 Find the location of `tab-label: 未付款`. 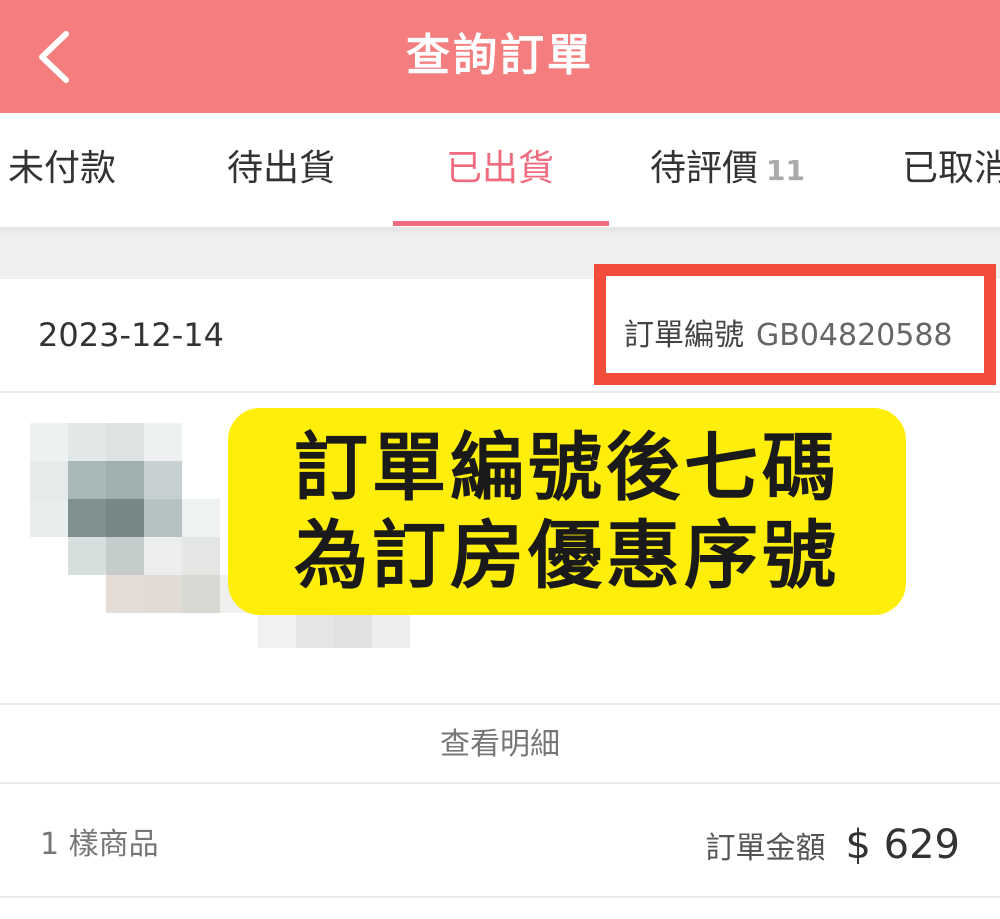

tab-label: 未付款 is located at coordinates (62, 168).